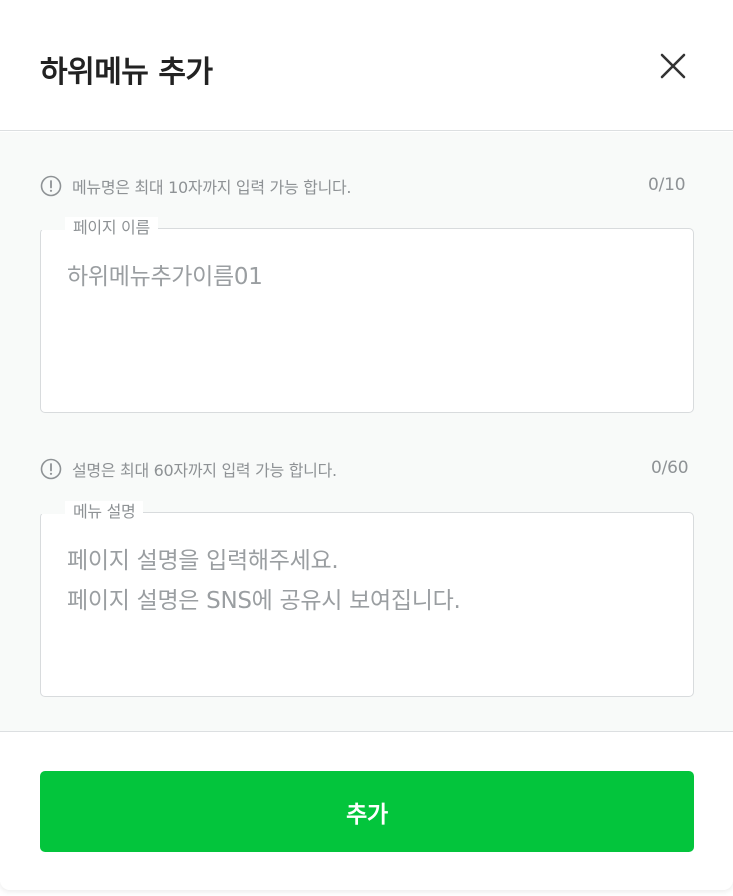 The image size is (733, 896). I want to click on page-name-hint: 메뉴명은 최대 10자까지 입력 가능 합니다., so click(196, 186).